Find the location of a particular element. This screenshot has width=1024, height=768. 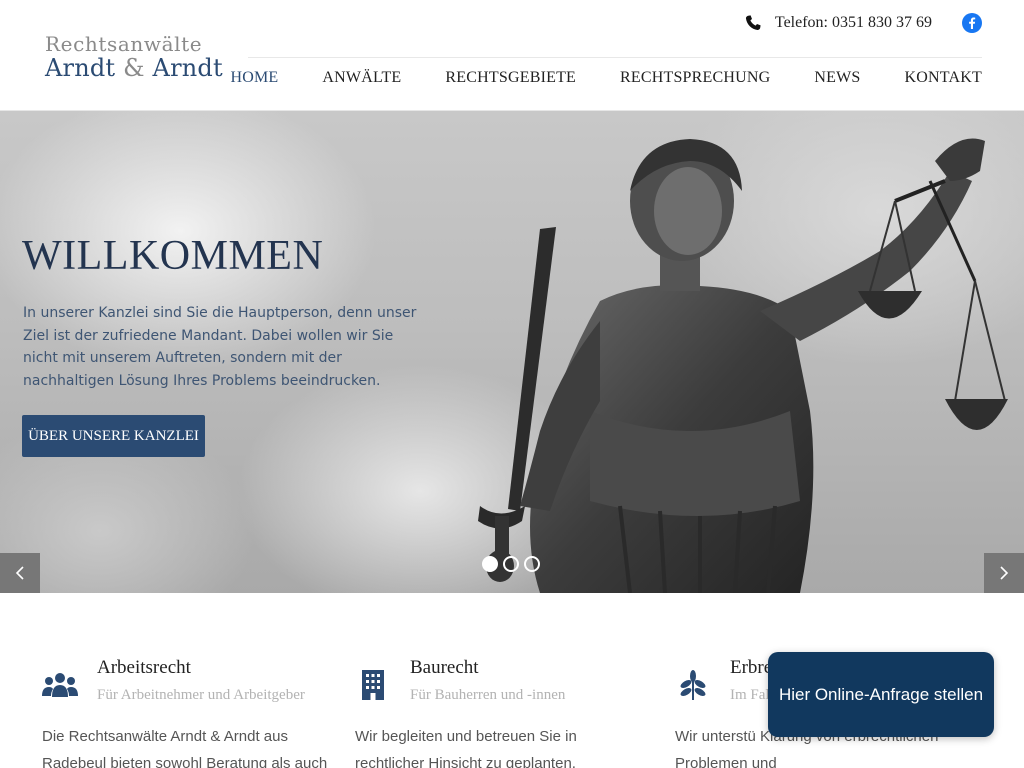

about-firm-button: ÜBER UNSERE KANZLEI is located at coordinates (113, 436).